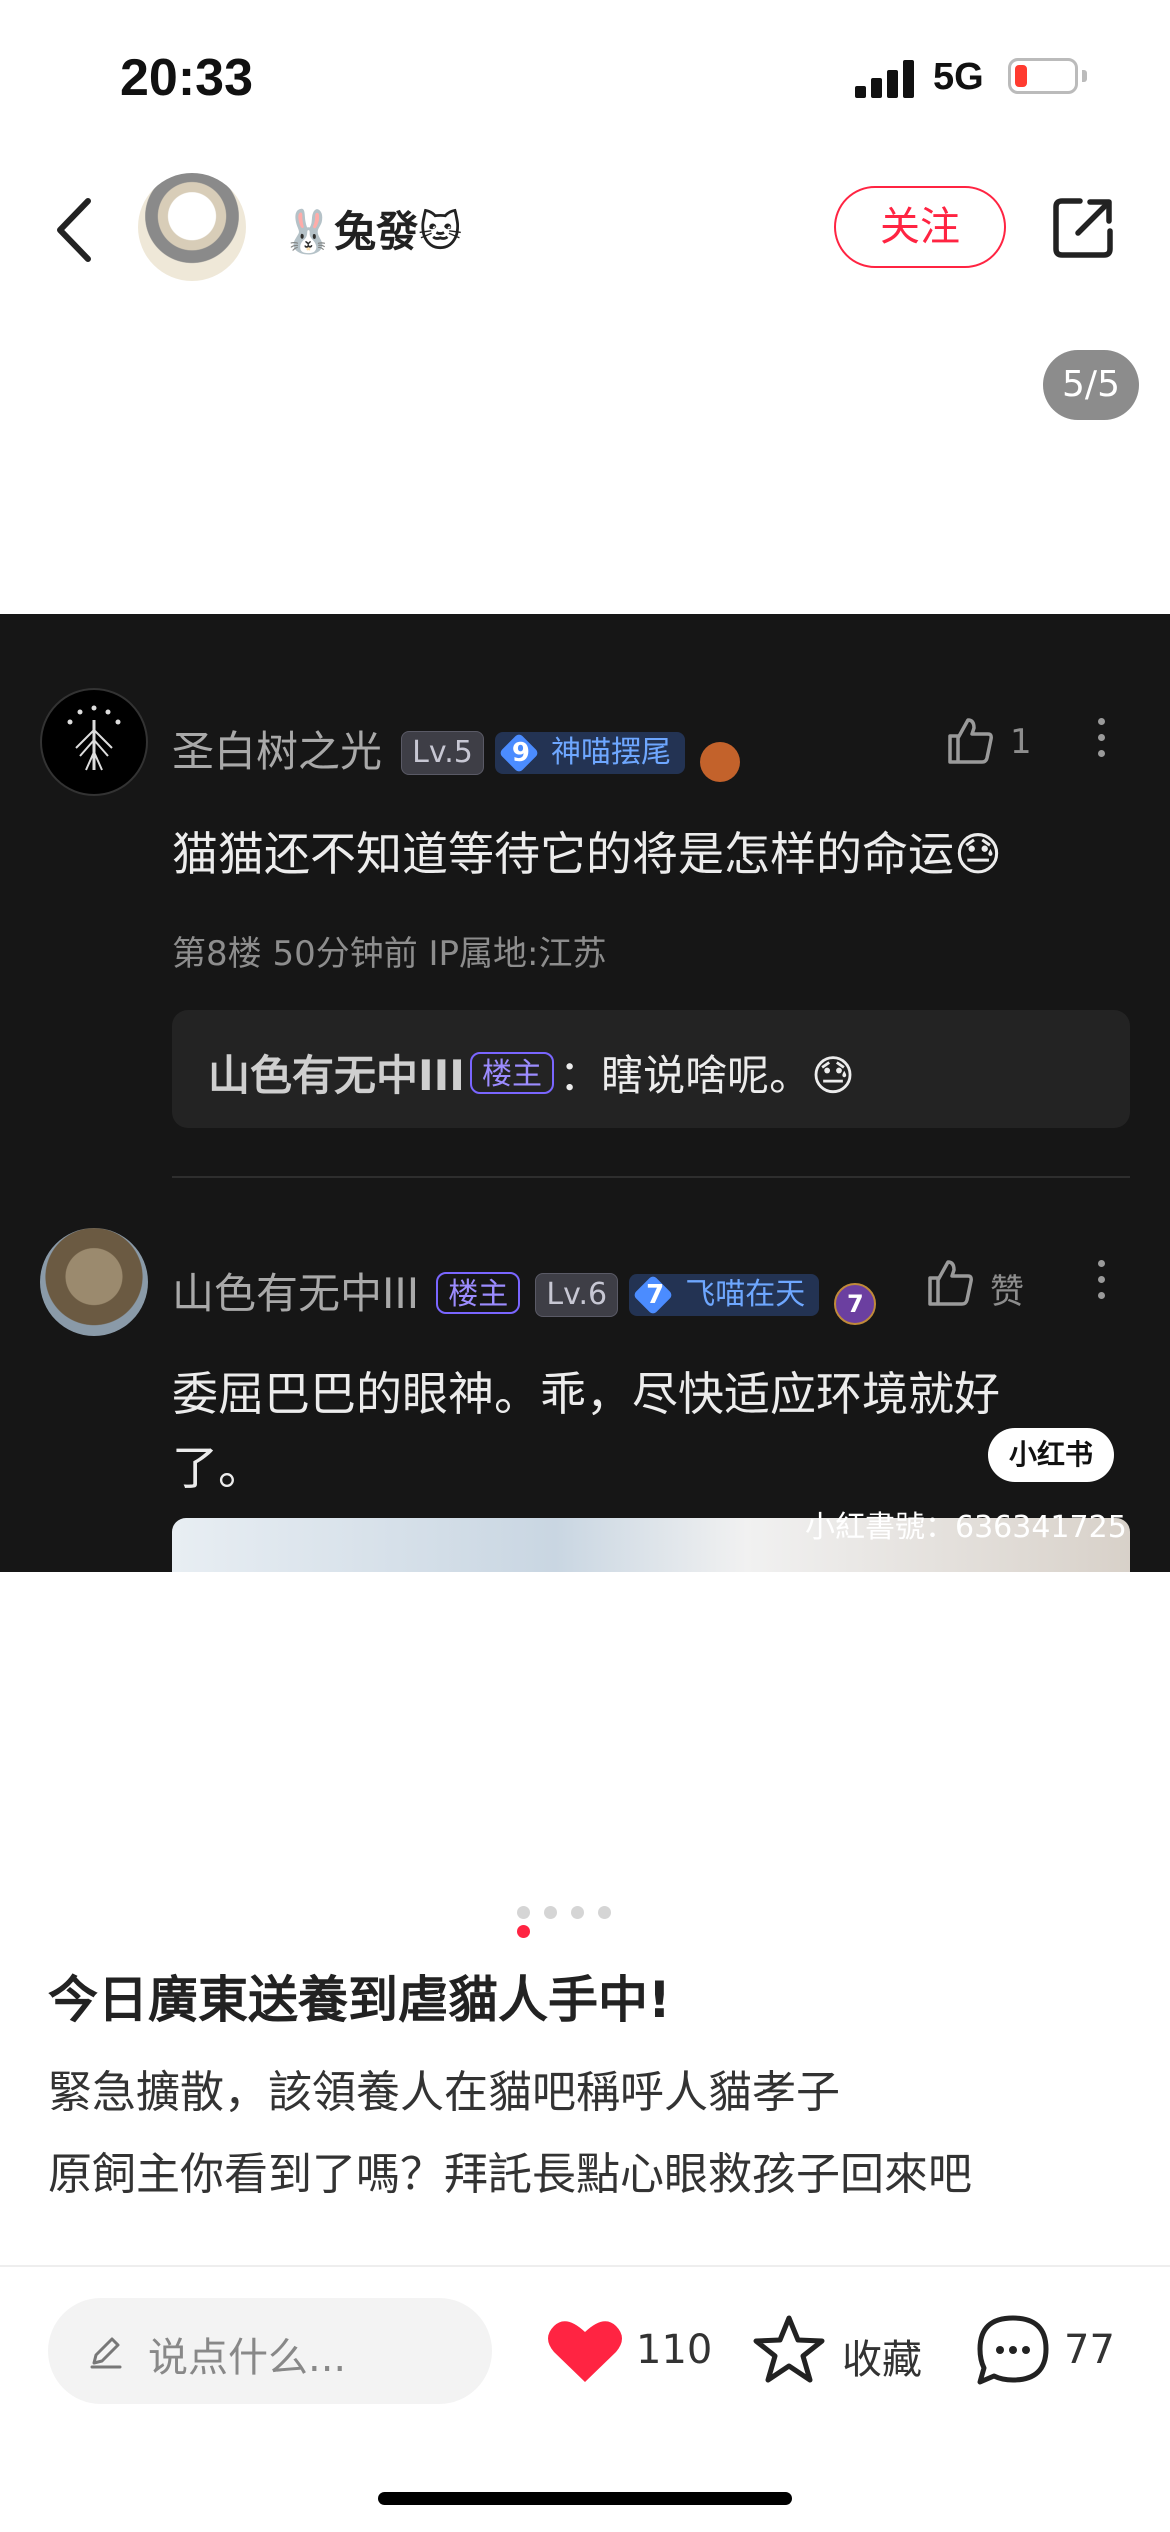 This screenshot has height=2532, width=1170. I want to click on home-indicator, so click(585, 2498).